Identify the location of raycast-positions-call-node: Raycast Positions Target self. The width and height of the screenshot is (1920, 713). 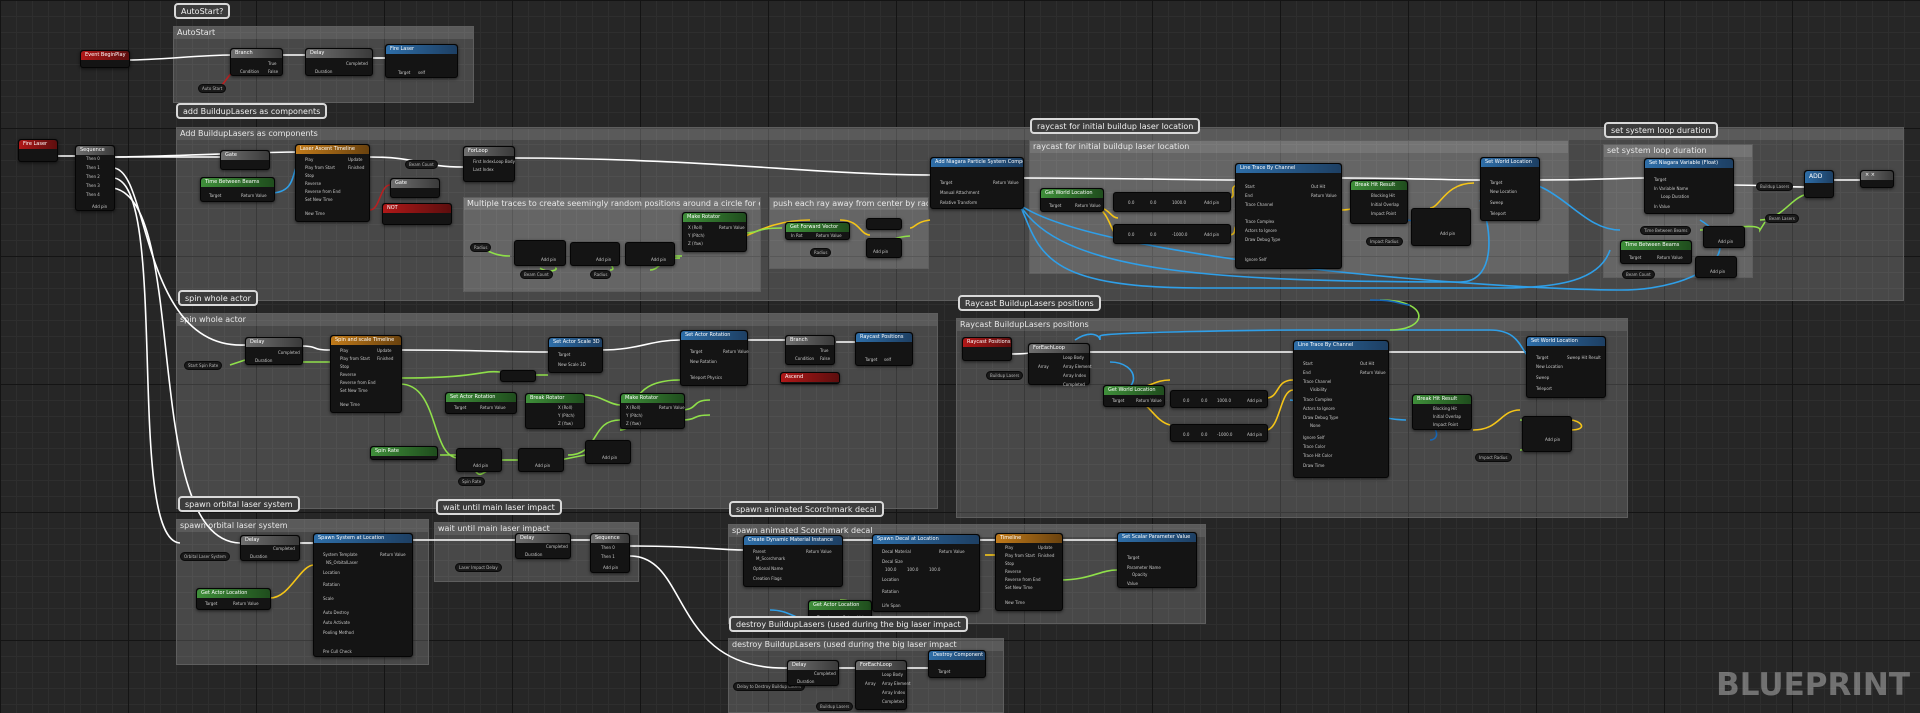
(884, 349).